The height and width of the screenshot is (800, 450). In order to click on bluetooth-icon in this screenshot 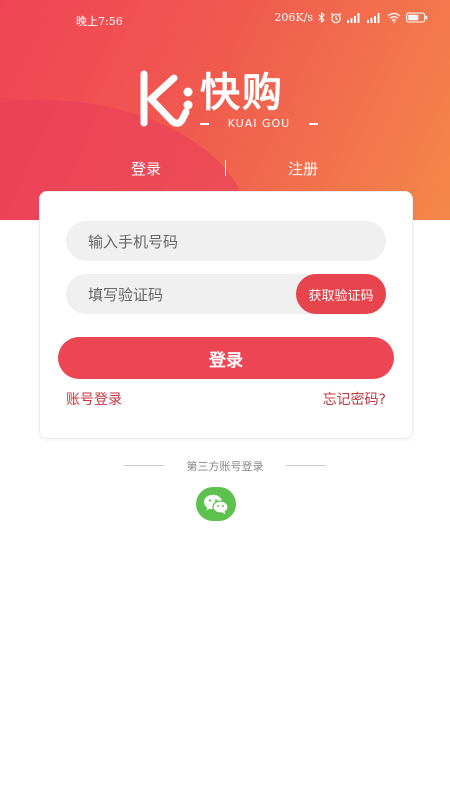, I will do `click(321, 17)`.